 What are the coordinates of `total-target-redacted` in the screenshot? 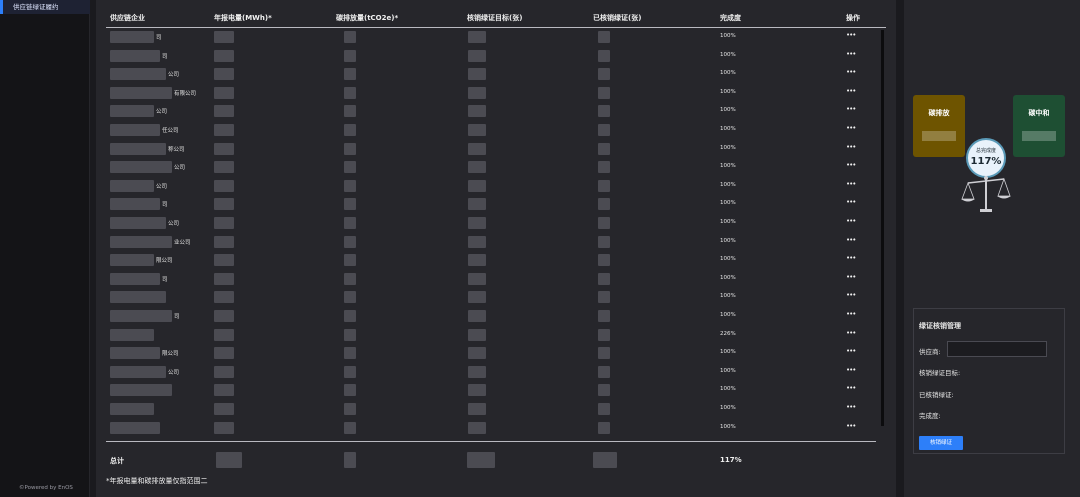 It's located at (481, 460).